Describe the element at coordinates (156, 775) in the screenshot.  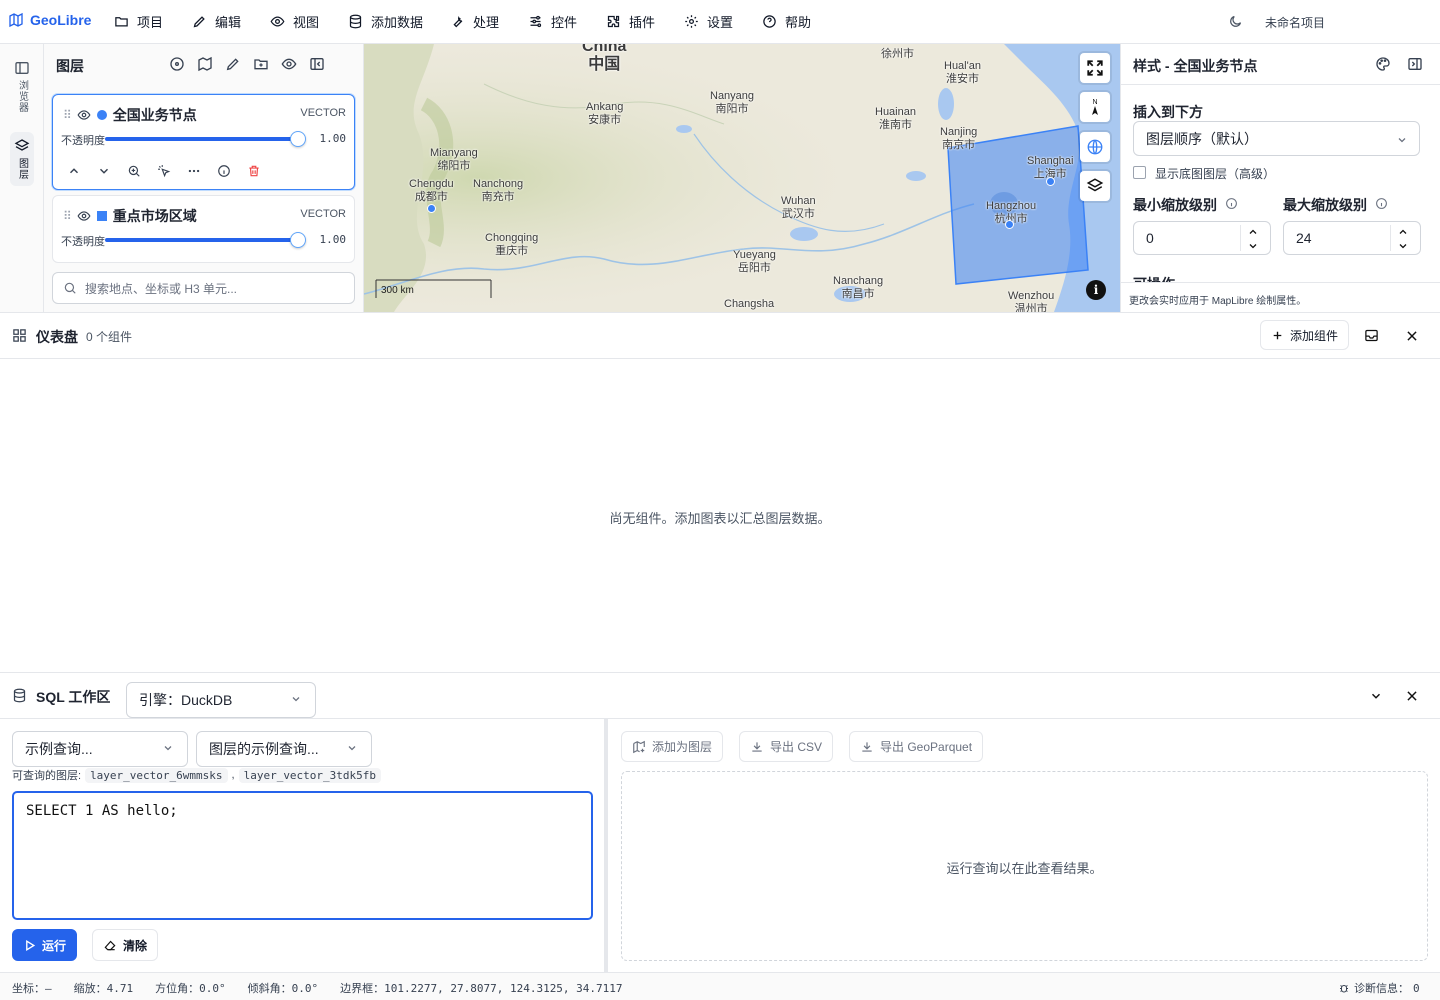
I see `queryable-layer-tag: layer_vector_6wmmsks` at that location.